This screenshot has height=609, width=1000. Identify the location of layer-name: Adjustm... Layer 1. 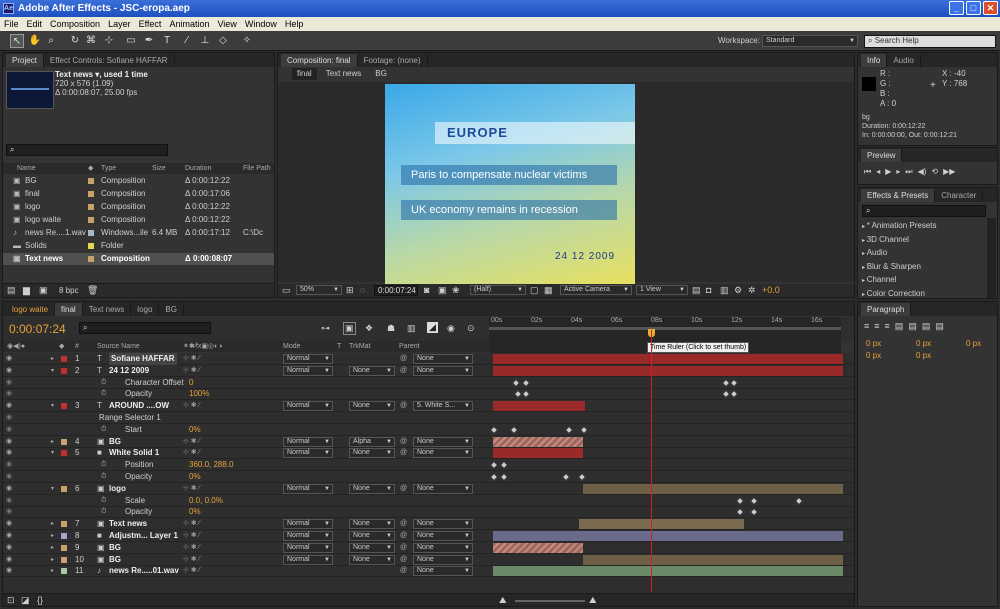
(143, 536).